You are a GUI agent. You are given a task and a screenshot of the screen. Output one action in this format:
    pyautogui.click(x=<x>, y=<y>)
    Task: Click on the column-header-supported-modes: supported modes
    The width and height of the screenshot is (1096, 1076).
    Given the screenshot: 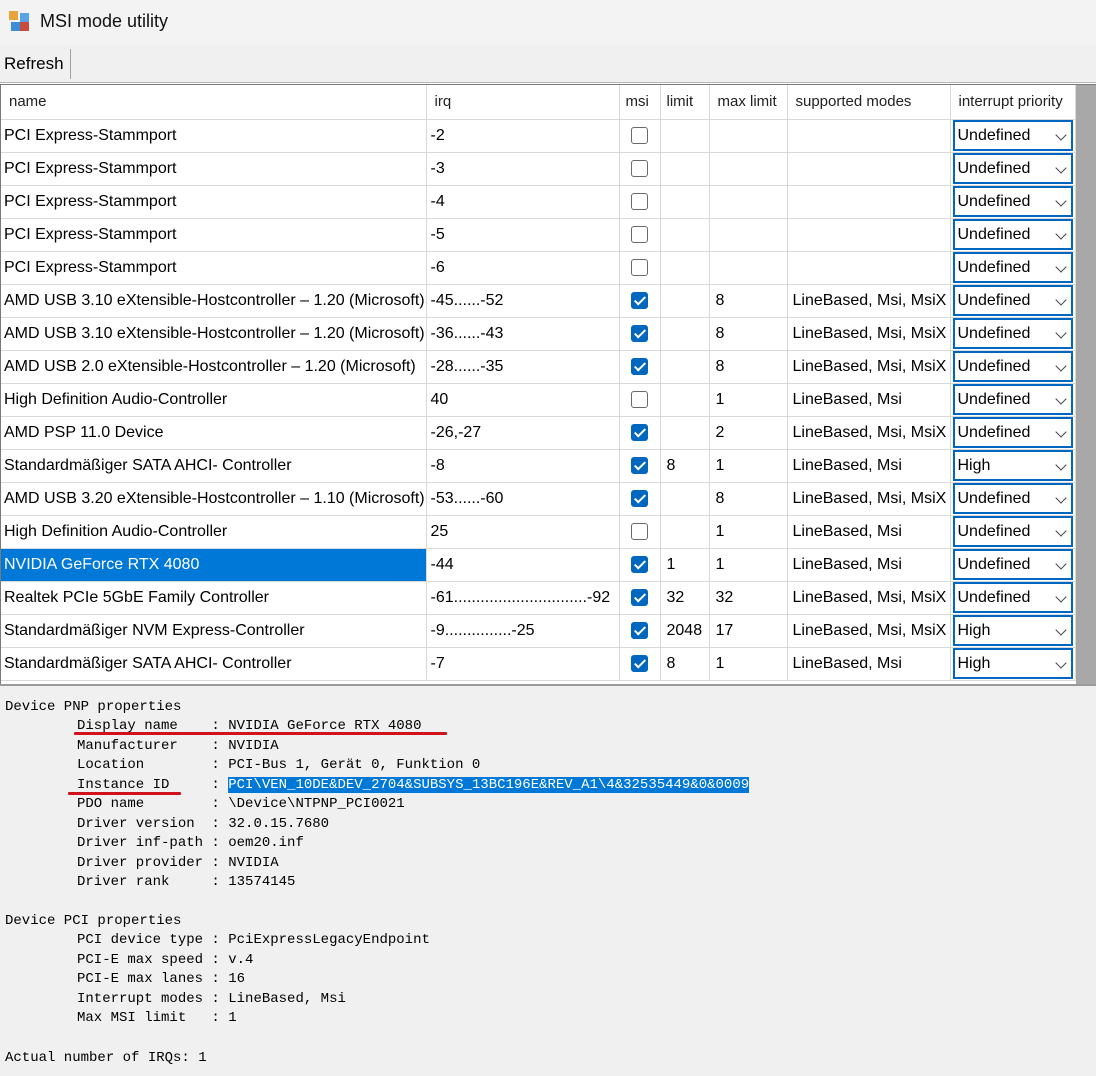 What is the action you would take?
    pyautogui.click(x=869, y=102)
    